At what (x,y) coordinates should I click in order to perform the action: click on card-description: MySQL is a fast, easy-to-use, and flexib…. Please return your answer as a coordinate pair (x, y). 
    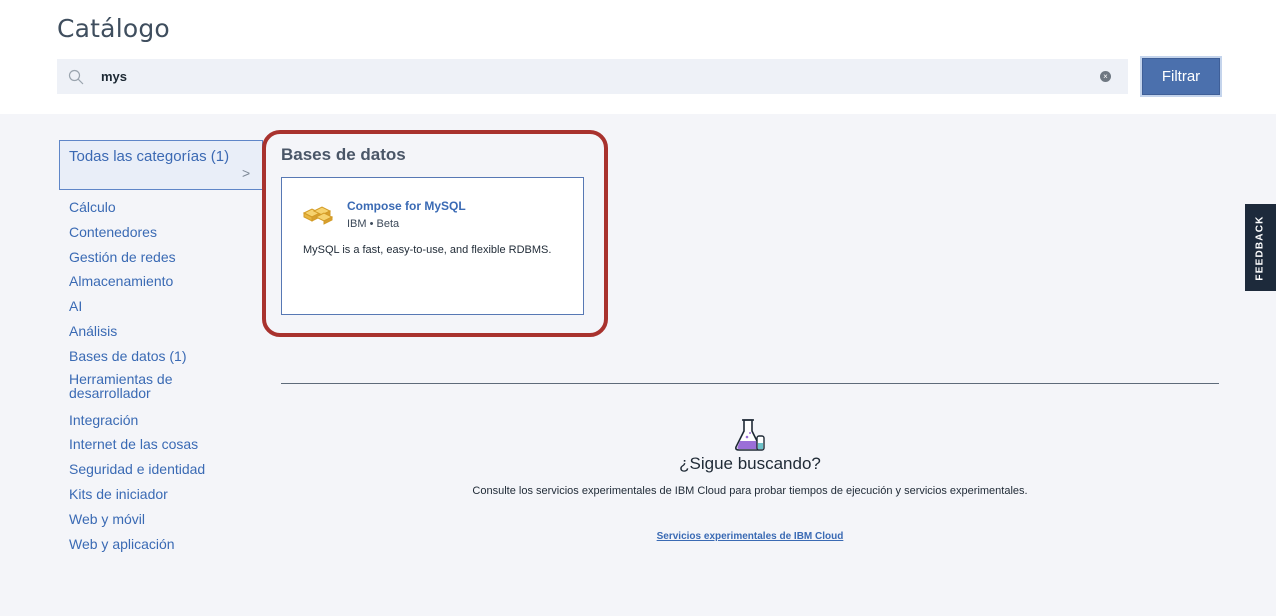
    Looking at the image, I should click on (427, 250).